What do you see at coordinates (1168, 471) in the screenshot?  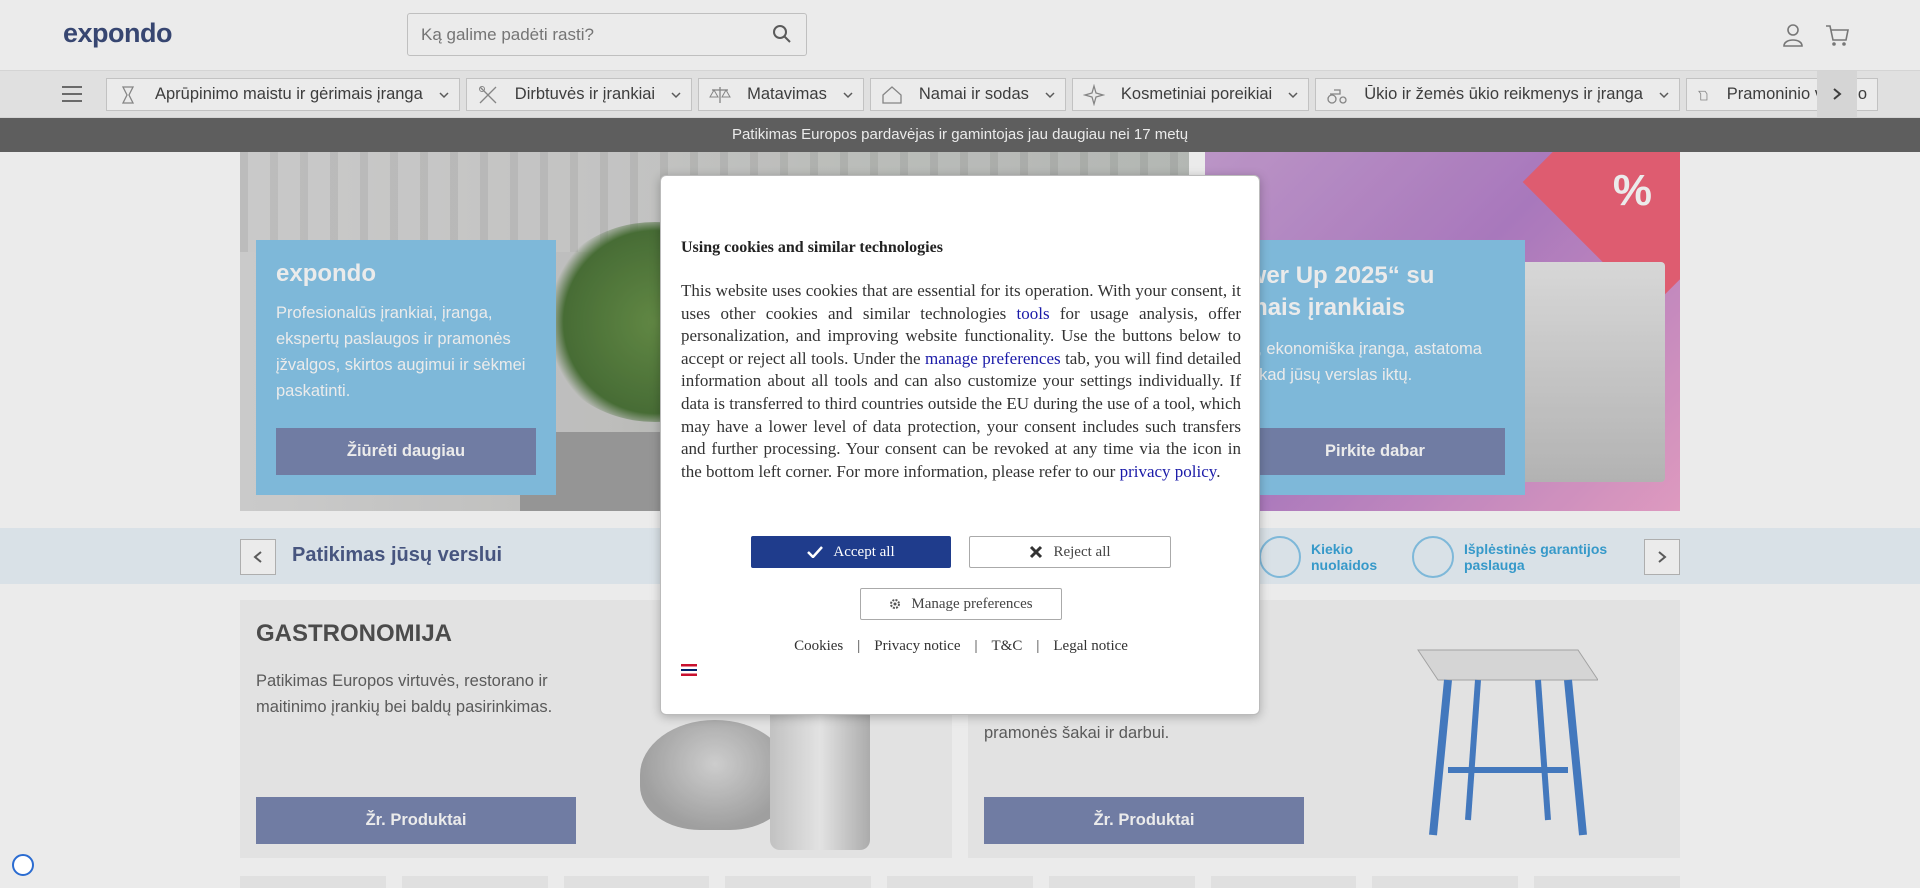 I see `privacy-policy-link: privacy policy` at bounding box center [1168, 471].